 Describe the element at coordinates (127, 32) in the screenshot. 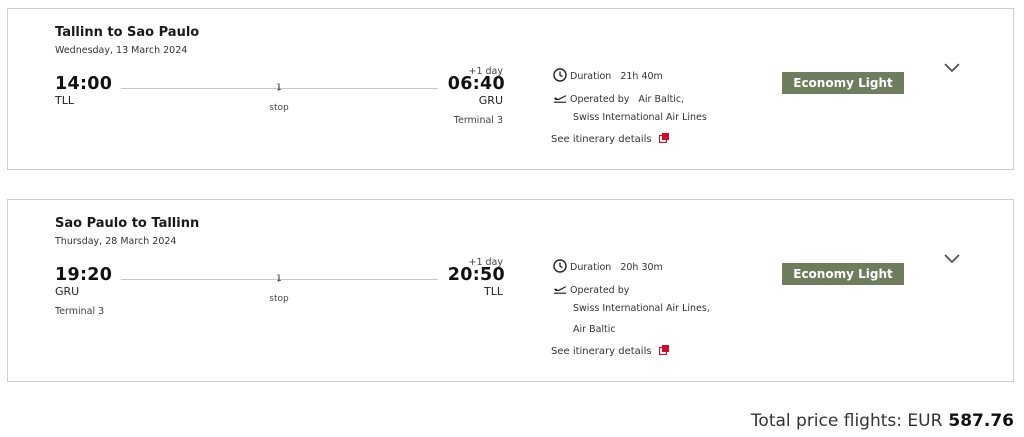

I see `flight-title: Tallinn to Sao Paulo` at that location.